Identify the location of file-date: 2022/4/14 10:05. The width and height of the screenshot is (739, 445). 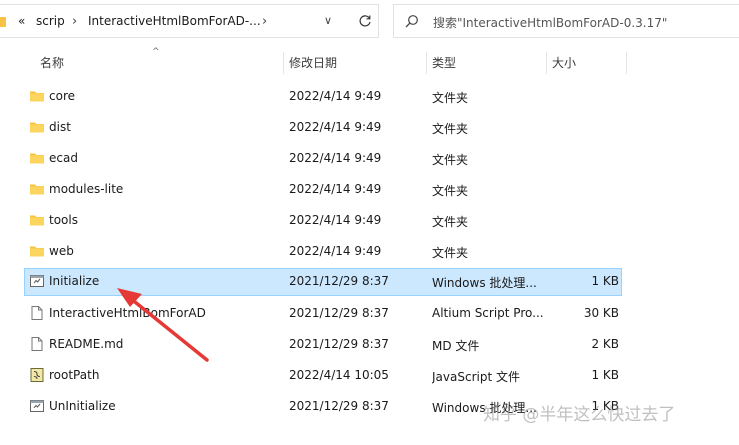
(339, 375).